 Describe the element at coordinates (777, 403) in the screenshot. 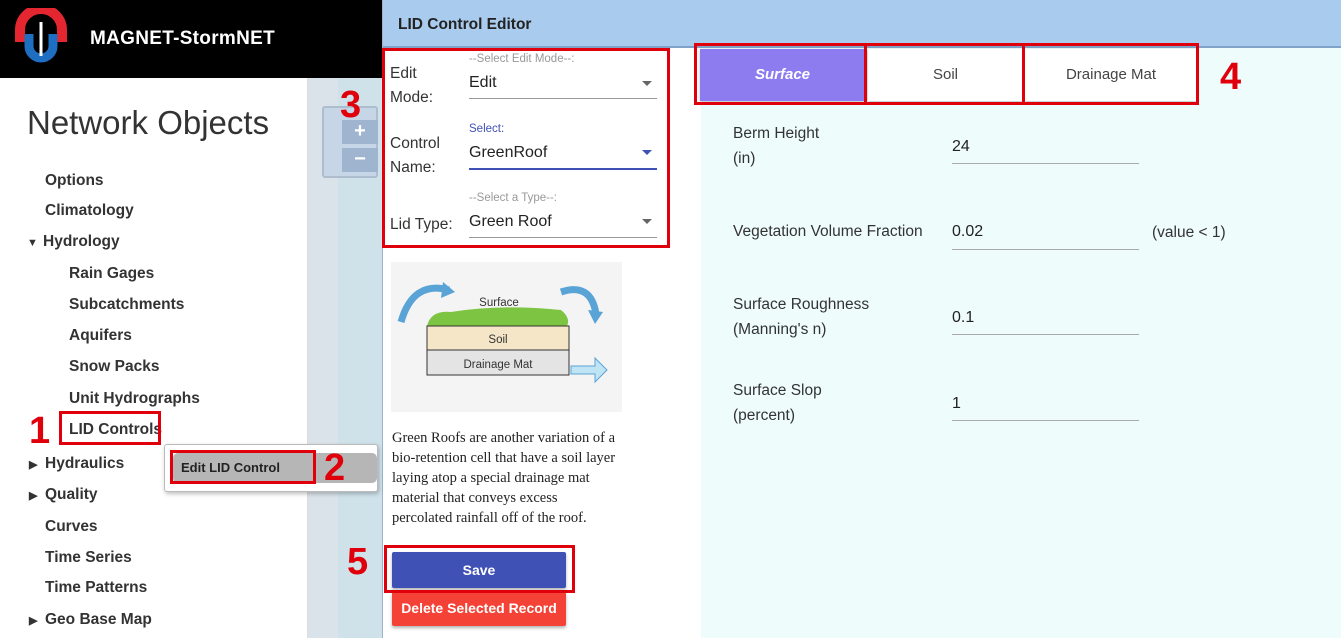

I see `surface-slope-label: Surface Slop (percent)` at that location.